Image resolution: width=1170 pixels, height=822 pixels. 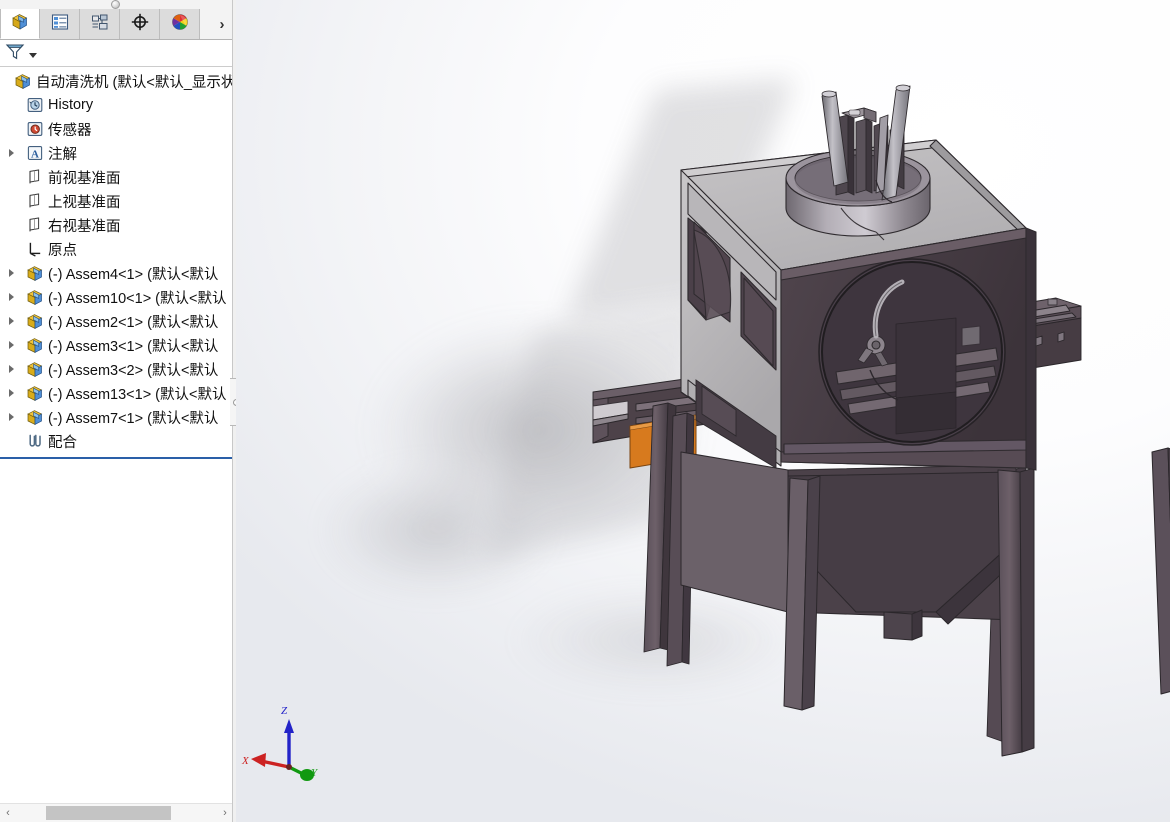 I want to click on tree-item: (-) Assem4<1> (默认<默认, so click(x=117, y=273).